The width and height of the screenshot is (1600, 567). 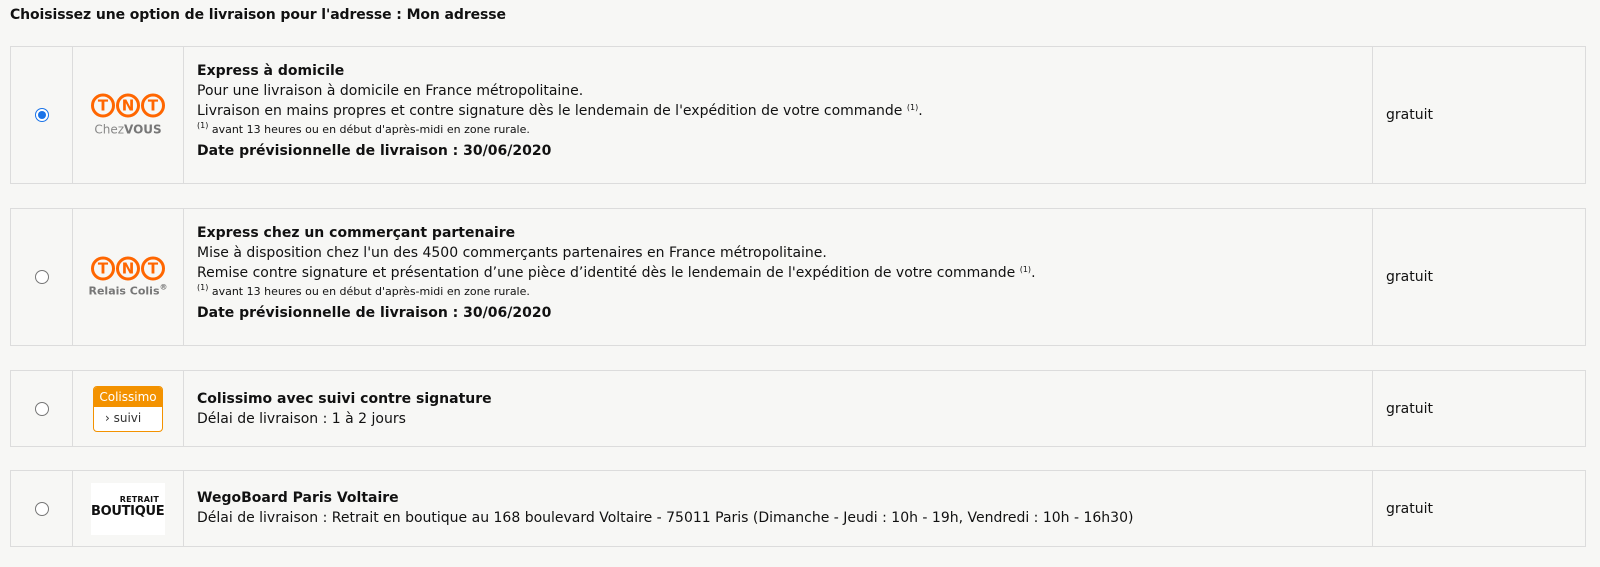 What do you see at coordinates (109, 129) in the screenshot?
I see `tnt-service-prefix: Chez` at bounding box center [109, 129].